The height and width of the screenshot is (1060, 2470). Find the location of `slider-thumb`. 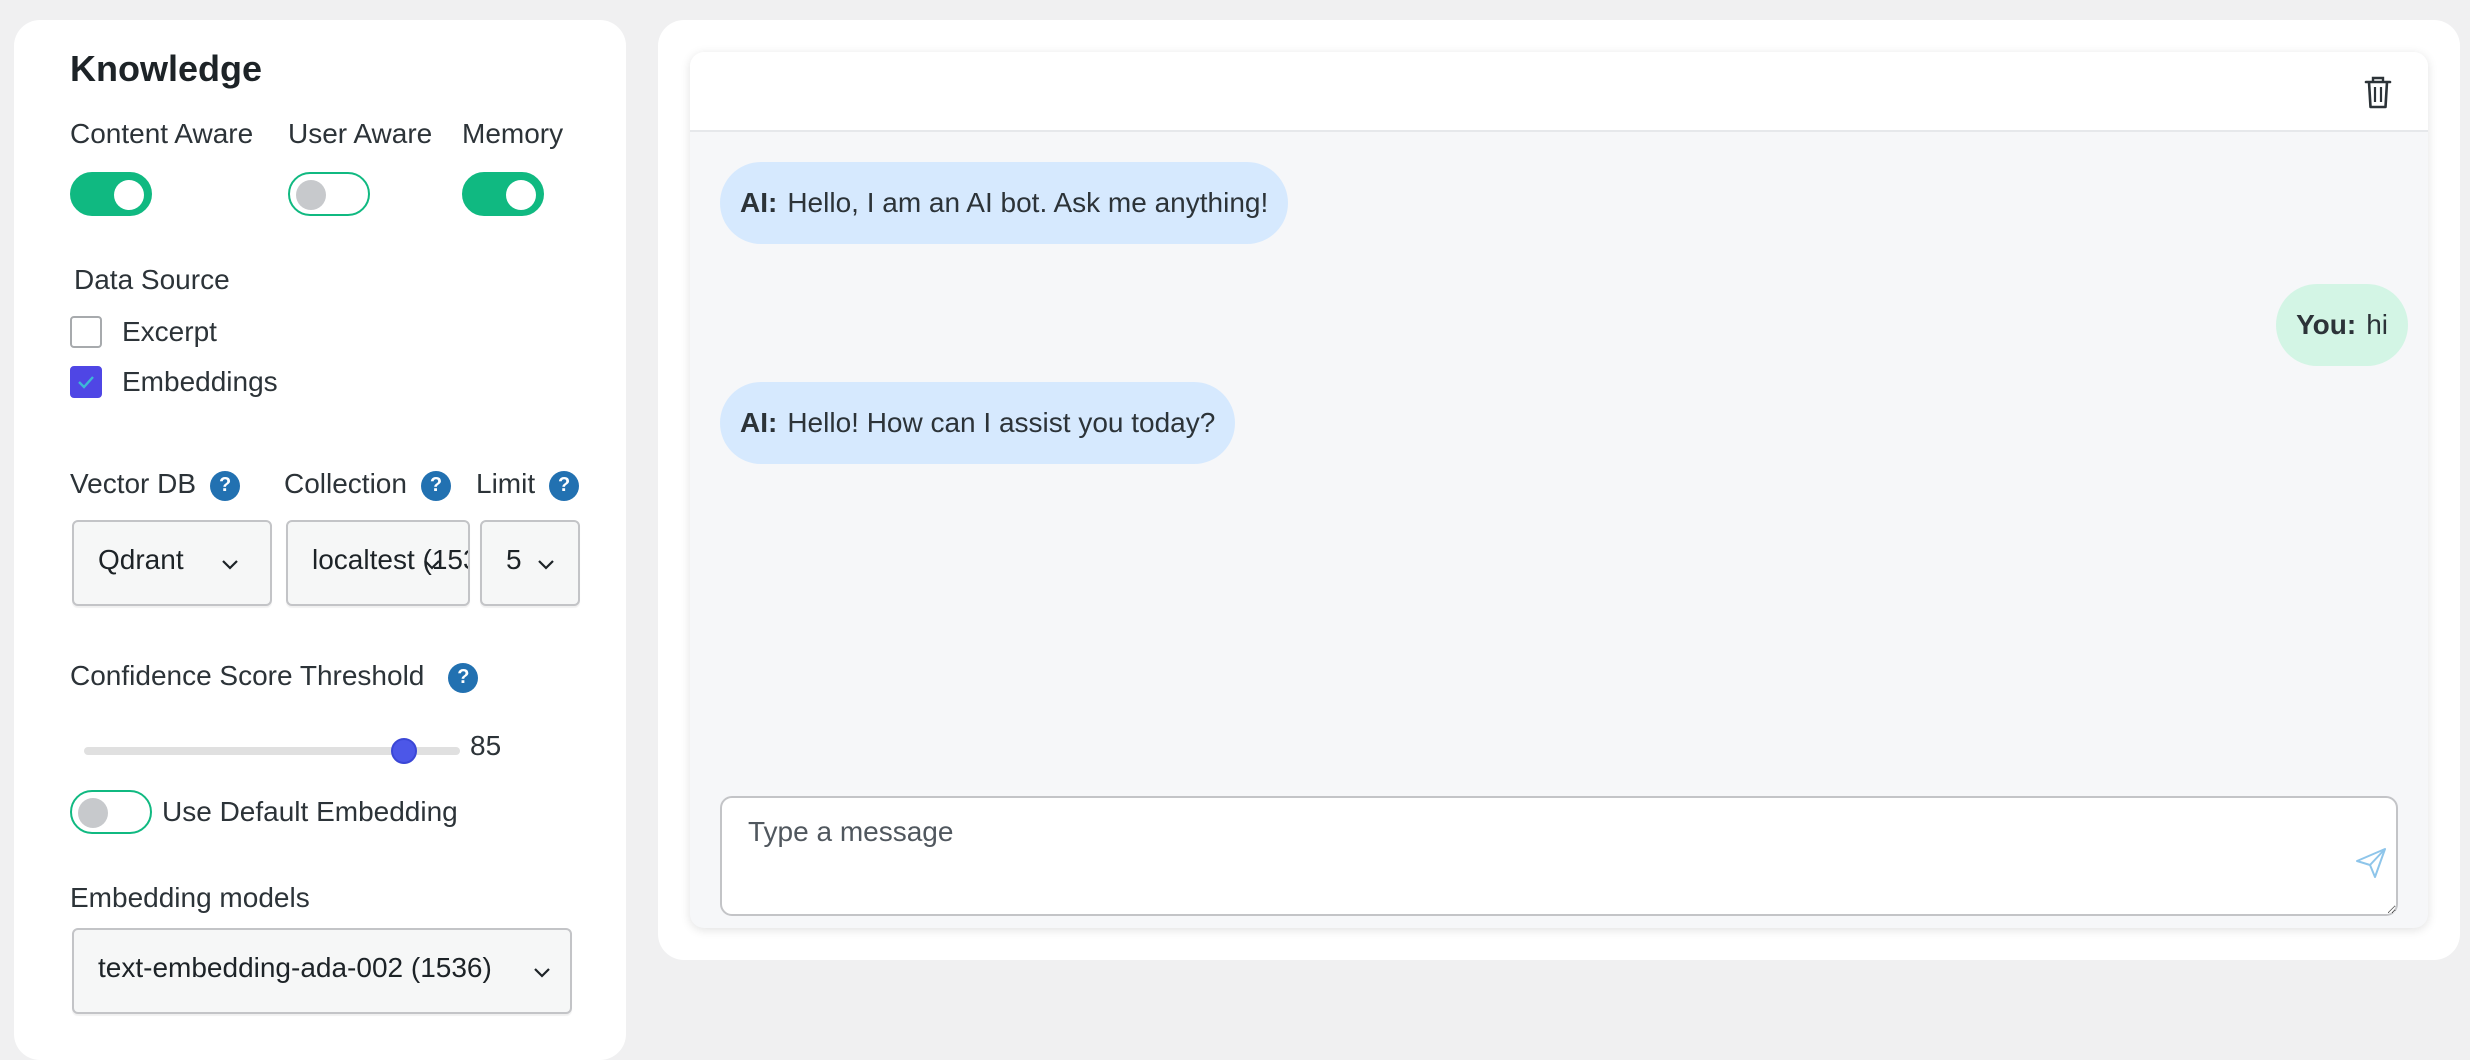

slider-thumb is located at coordinates (403, 751).